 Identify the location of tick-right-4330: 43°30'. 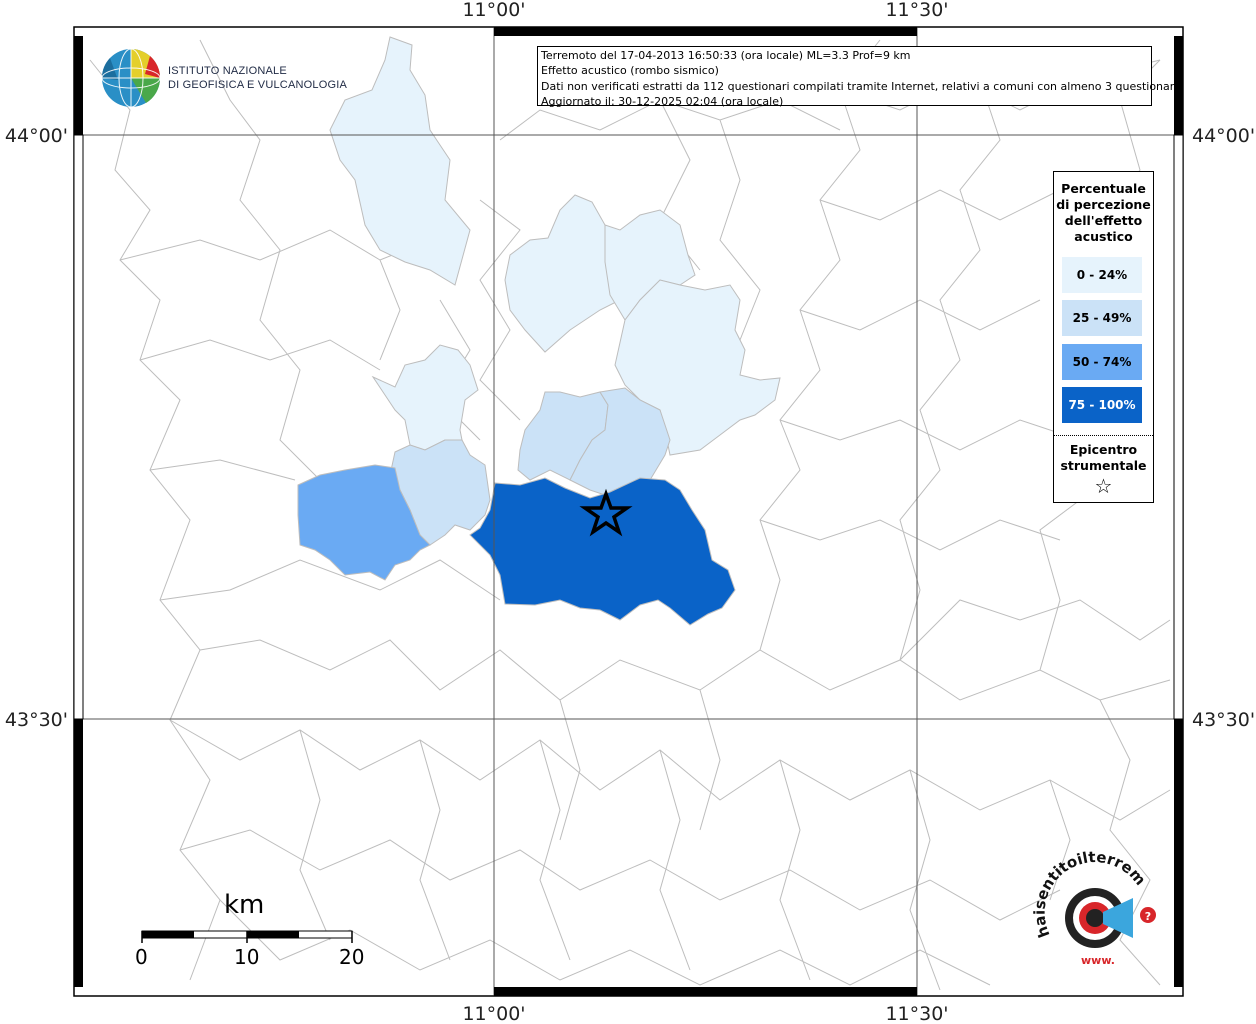
(1223, 720).